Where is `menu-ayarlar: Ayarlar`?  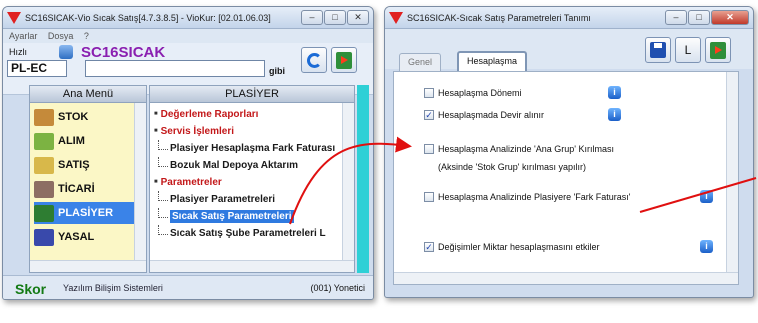
menu-ayarlar: Ayarlar is located at coordinates (23, 36).